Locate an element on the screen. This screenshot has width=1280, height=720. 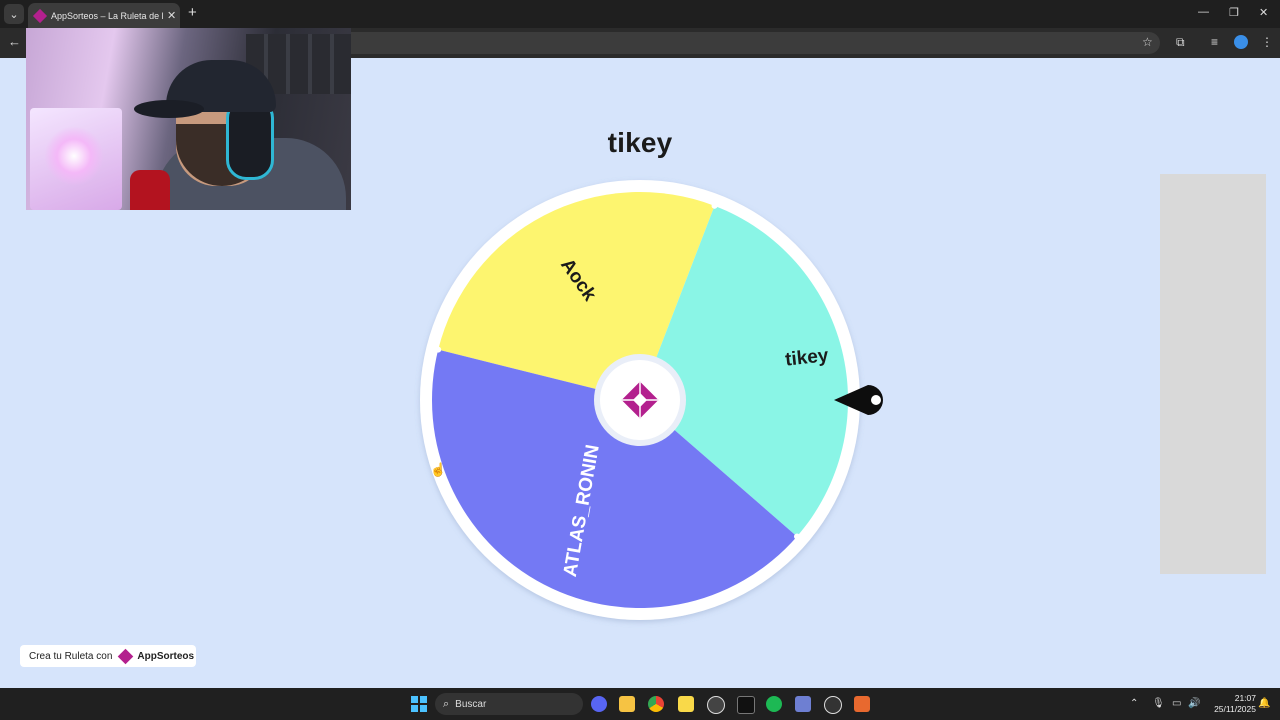
spotify-icon is located at coordinates (774, 704).